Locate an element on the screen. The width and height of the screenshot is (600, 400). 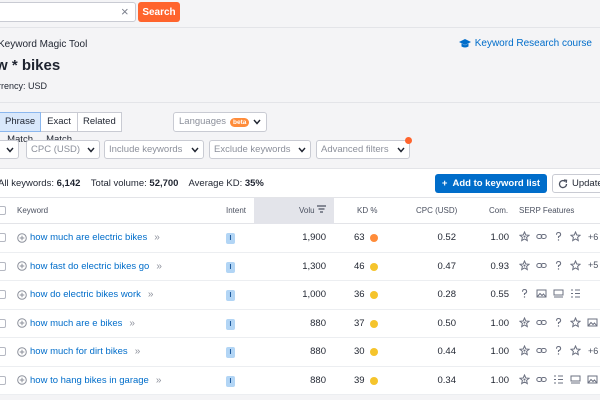
video-icon is located at coordinates (558, 293).